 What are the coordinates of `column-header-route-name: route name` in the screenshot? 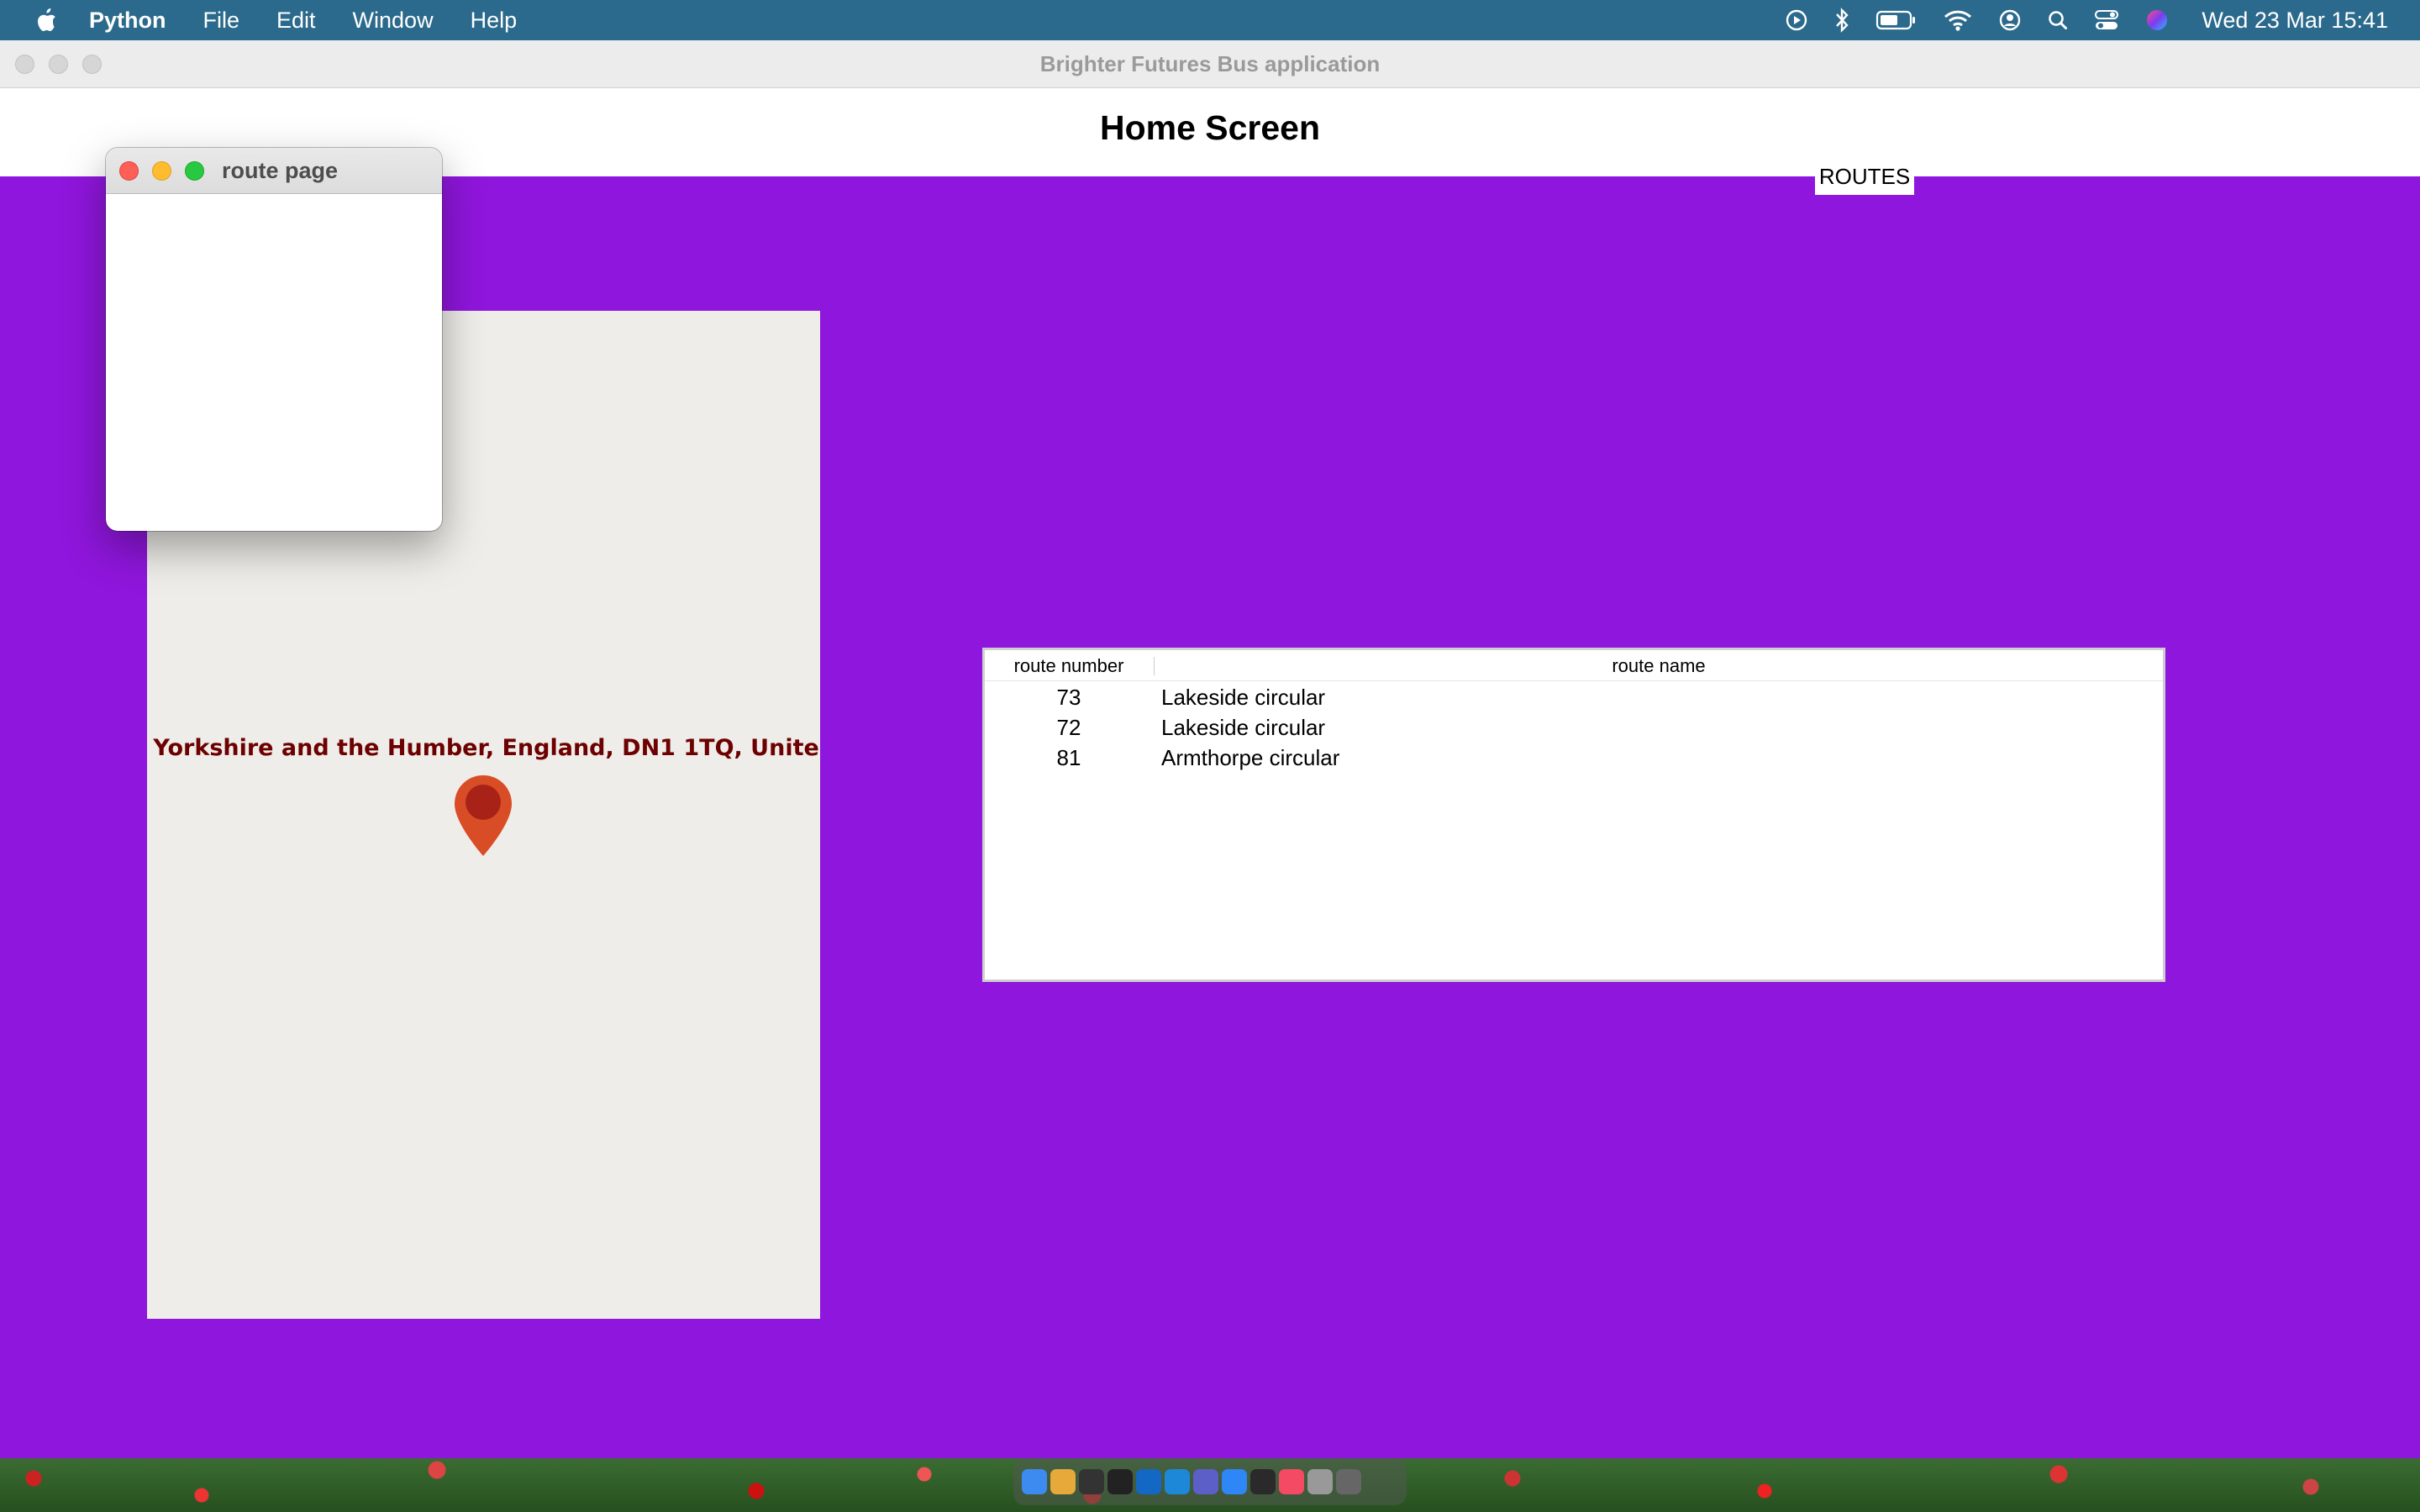 It's located at (1659, 666).